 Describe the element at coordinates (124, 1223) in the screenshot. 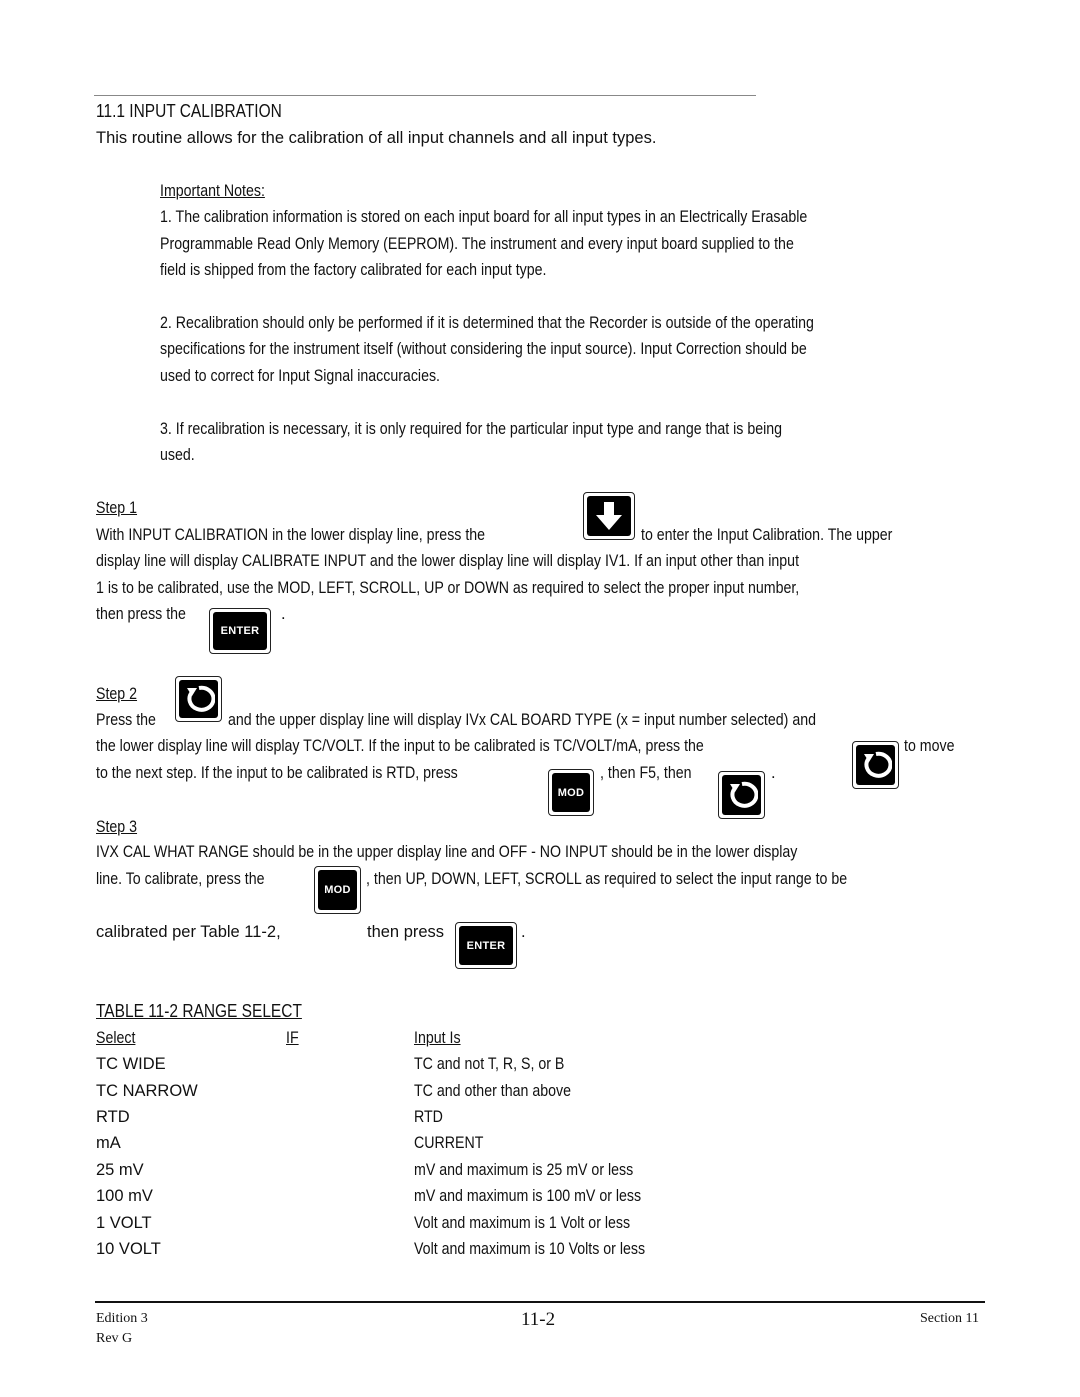

I see `table-row-select: 1 VOLT` at that location.